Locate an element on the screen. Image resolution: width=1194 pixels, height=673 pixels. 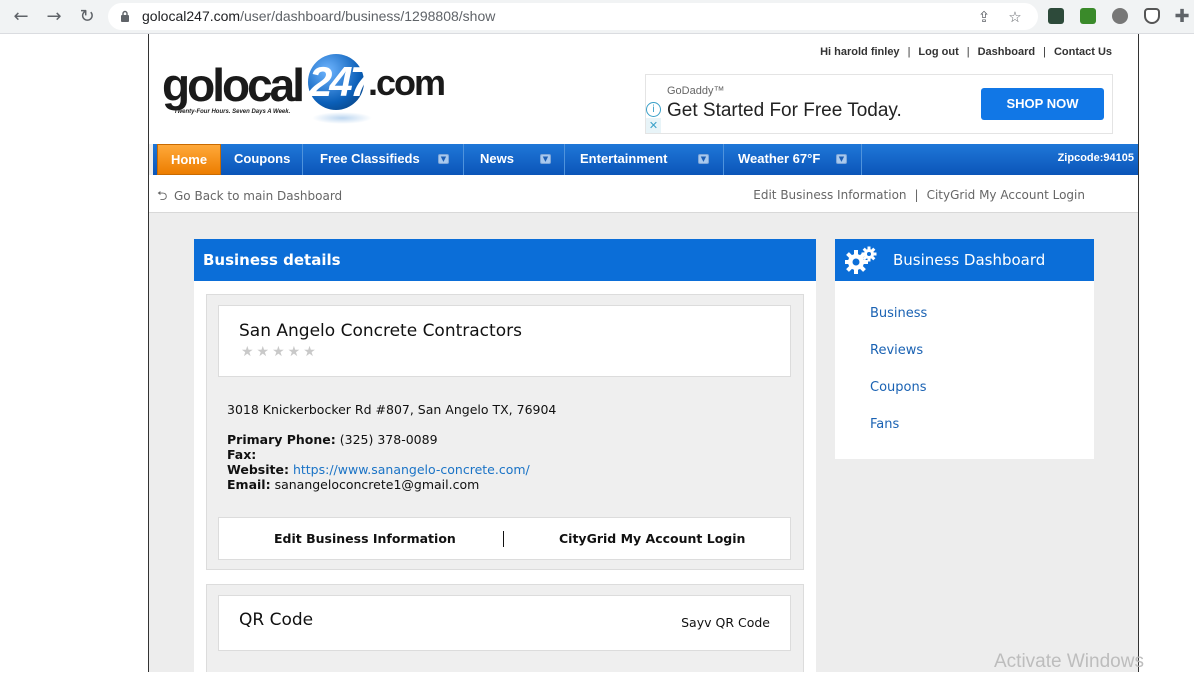
email-label: Email: is located at coordinates (249, 484).